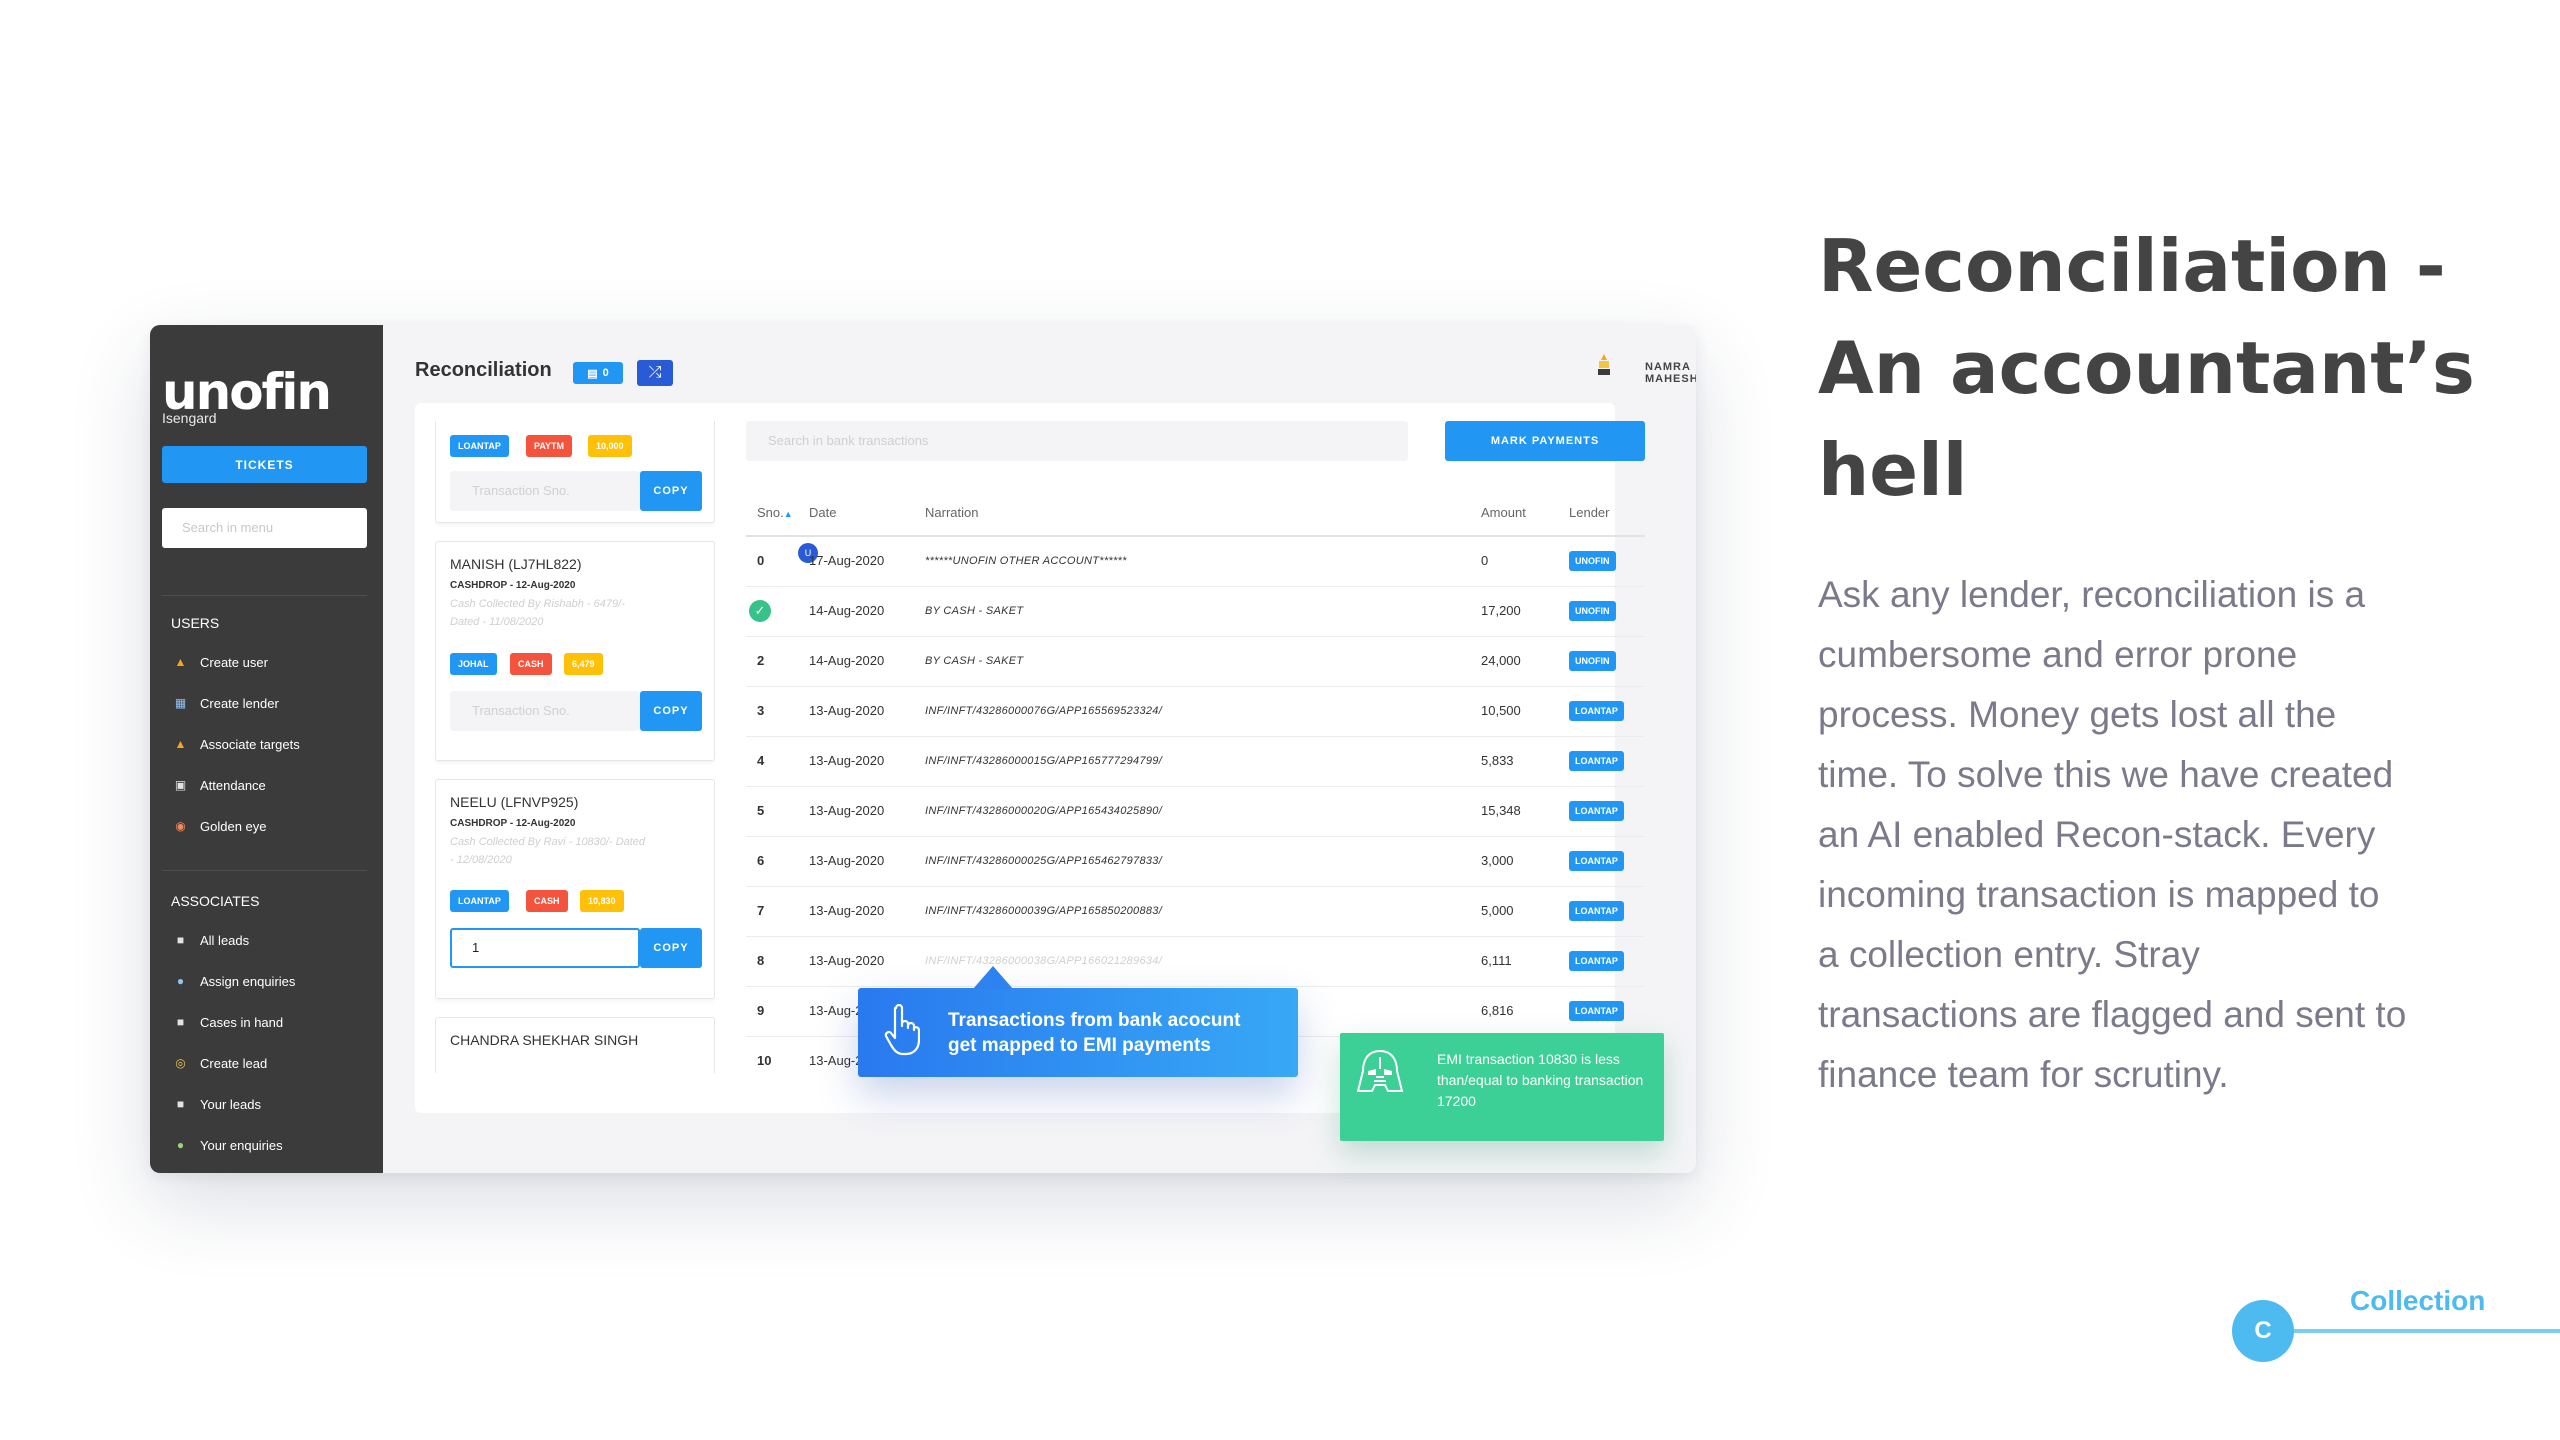  I want to click on sidebar-item-label: Assign enquiries, so click(248, 981).